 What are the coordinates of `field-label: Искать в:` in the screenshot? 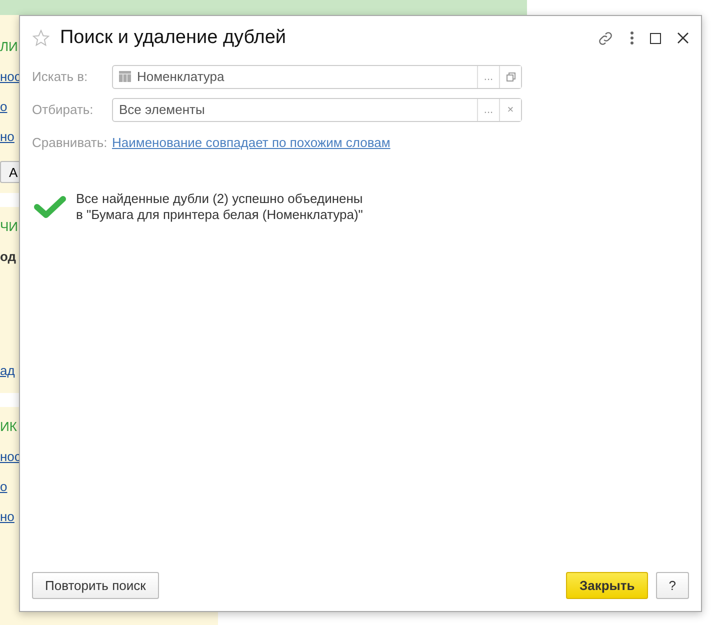 It's located at (60, 76).